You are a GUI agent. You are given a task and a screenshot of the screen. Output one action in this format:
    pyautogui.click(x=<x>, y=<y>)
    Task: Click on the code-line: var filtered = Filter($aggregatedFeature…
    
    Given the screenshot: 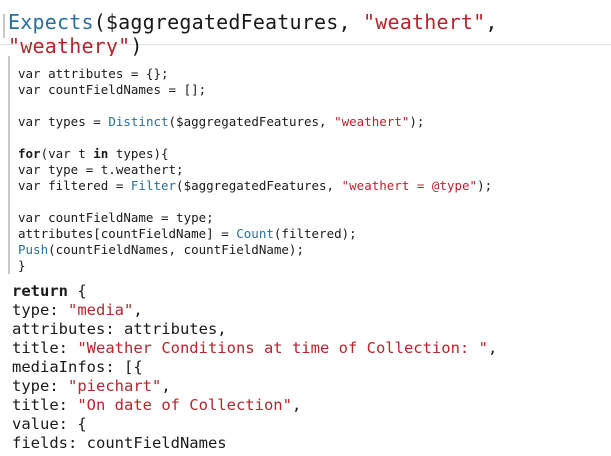 What is the action you would take?
    pyautogui.click(x=255, y=186)
    